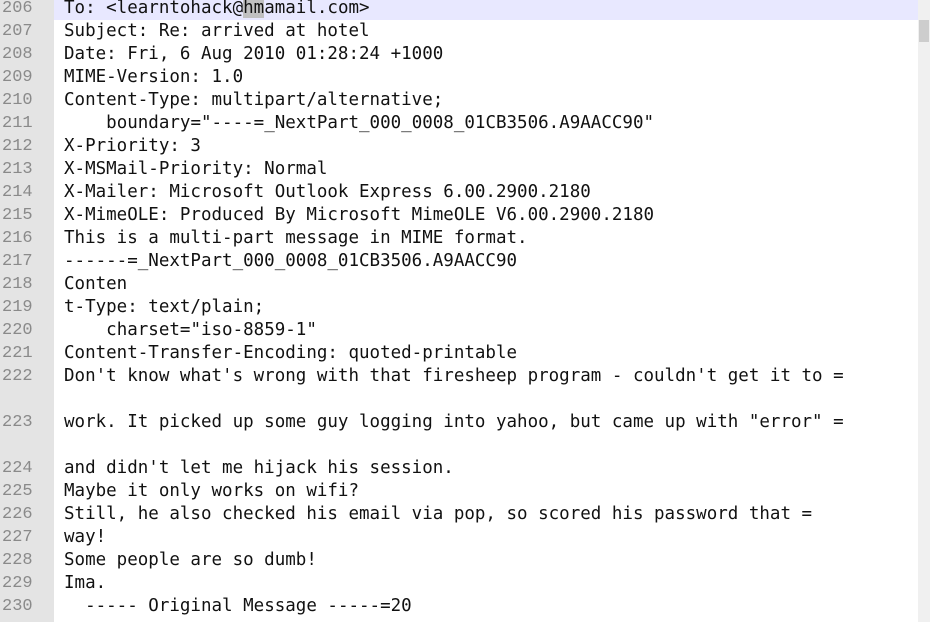 This screenshot has height=622, width=930. I want to click on editor-line: 220 charset="iso-8859-1", so click(459, 330).